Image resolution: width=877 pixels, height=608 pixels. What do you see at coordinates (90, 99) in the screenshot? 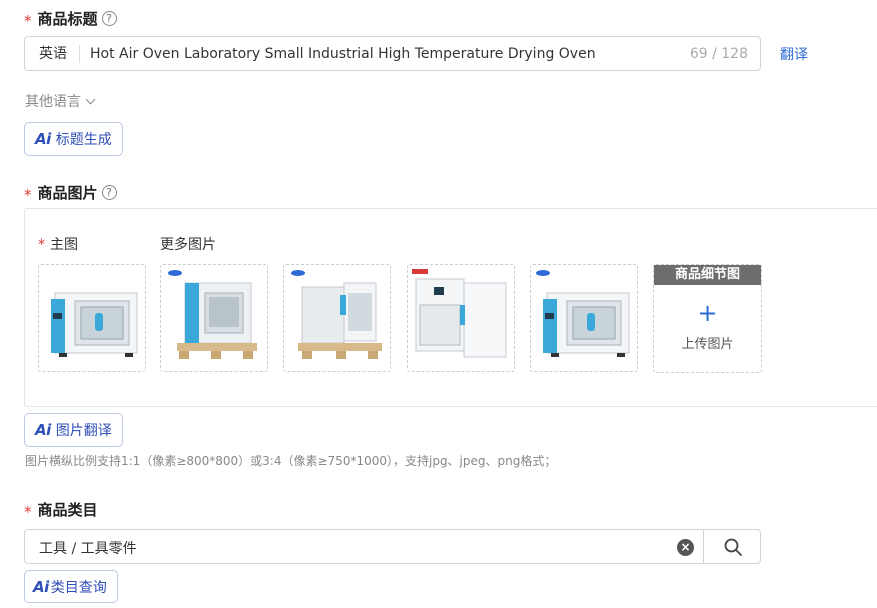
I see `chevron-down-icon` at bounding box center [90, 99].